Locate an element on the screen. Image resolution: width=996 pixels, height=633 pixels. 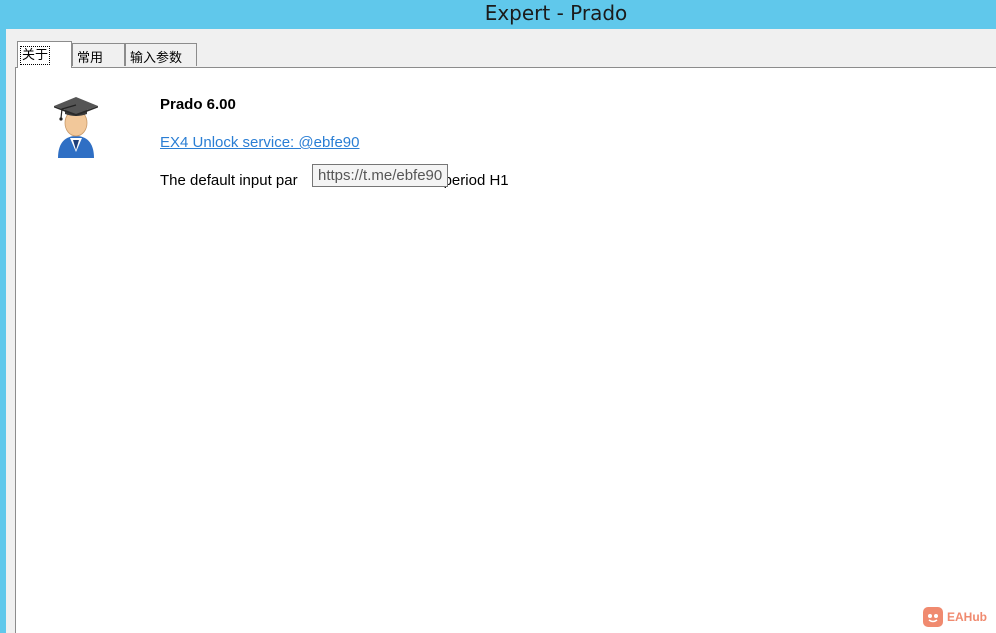
product-name: Prado 6.00 is located at coordinates (198, 104).